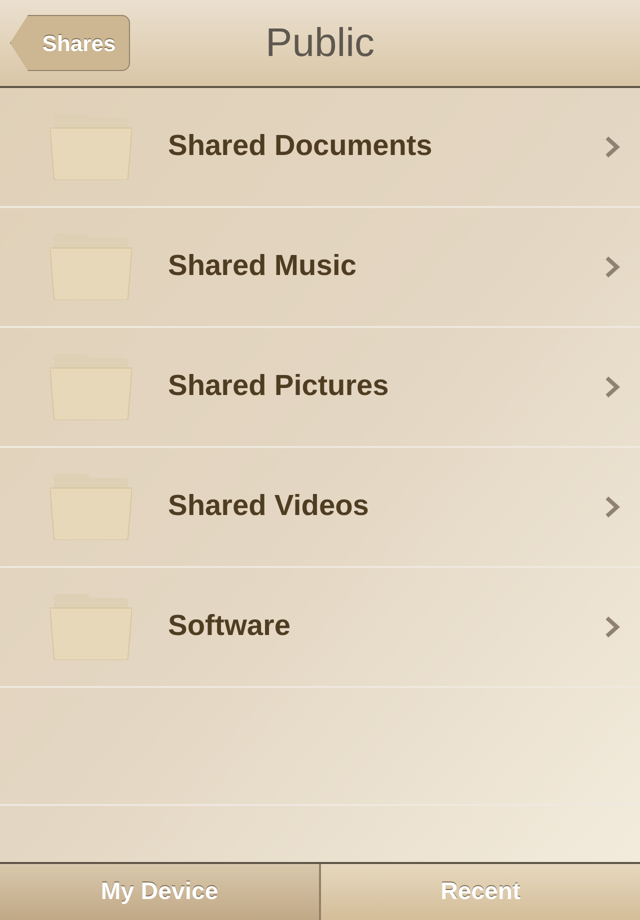 This screenshot has width=640, height=920. What do you see at coordinates (263, 266) in the screenshot?
I see `folder-name: Shared Music` at bounding box center [263, 266].